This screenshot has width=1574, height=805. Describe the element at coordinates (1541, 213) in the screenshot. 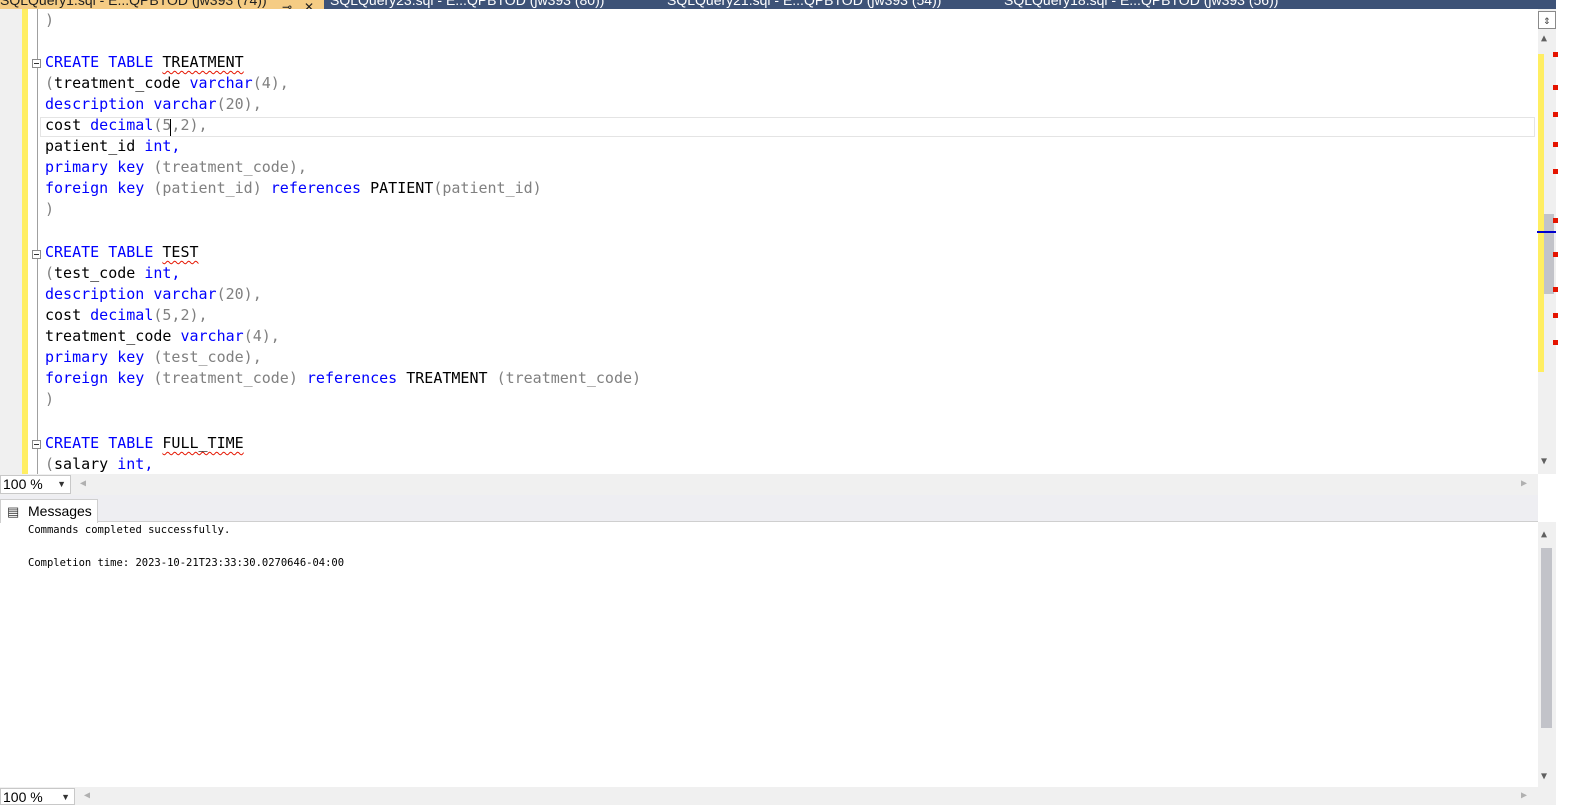

I see `scrollbar-change-marks` at that location.